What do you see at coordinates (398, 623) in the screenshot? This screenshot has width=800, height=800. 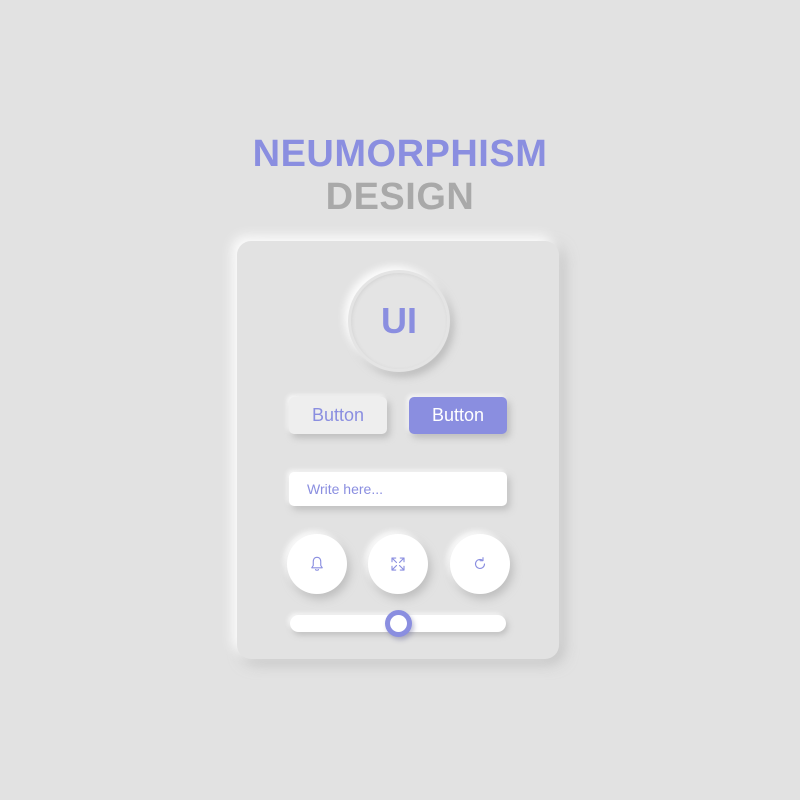 I see `slider-thumb` at bounding box center [398, 623].